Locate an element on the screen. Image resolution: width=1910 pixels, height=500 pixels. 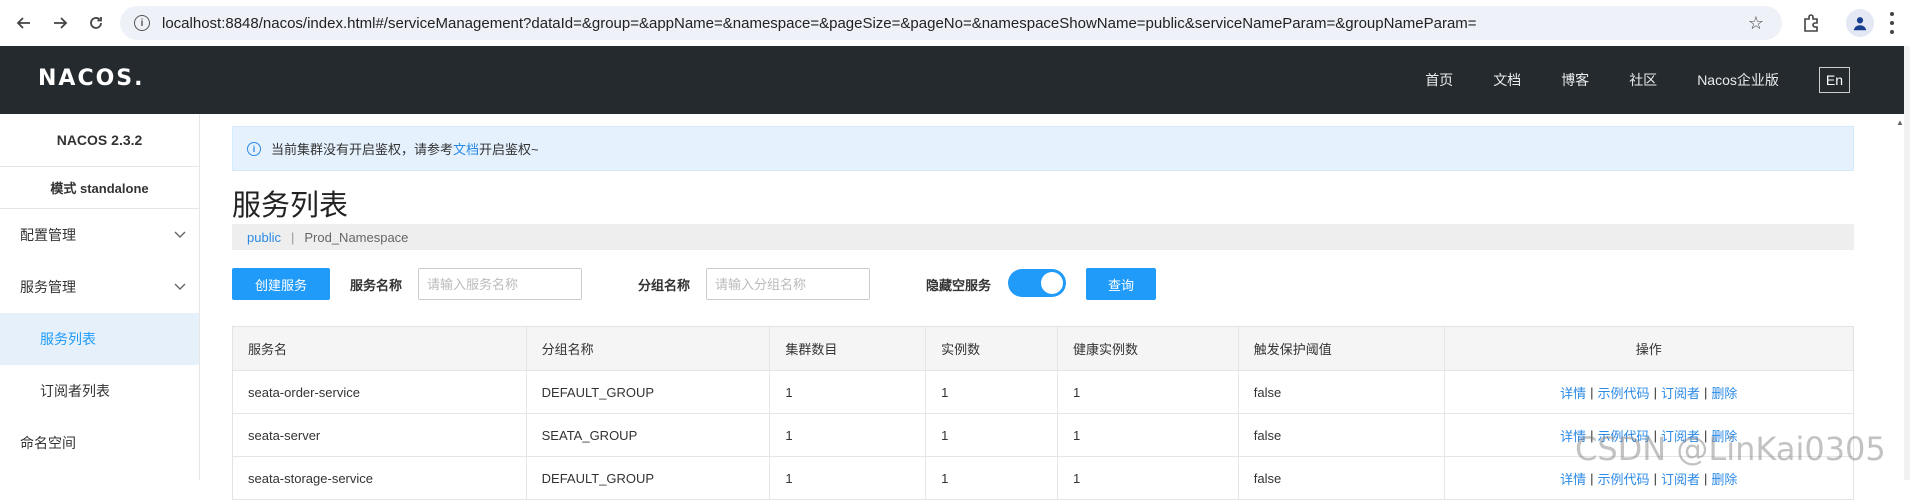
app-header: NACOS. 首页 文档 博客 社区 Nacos企业版 En is located at coordinates (952, 80).